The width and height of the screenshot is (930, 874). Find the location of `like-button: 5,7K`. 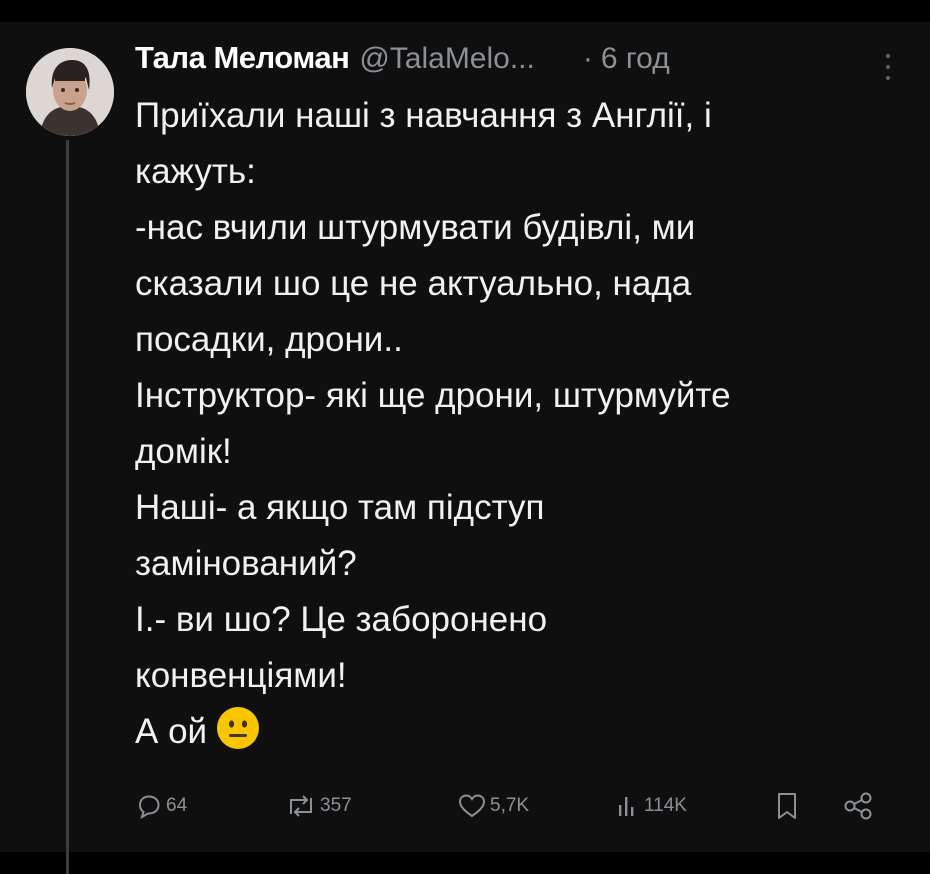

like-button: 5,7K is located at coordinates (493, 806).